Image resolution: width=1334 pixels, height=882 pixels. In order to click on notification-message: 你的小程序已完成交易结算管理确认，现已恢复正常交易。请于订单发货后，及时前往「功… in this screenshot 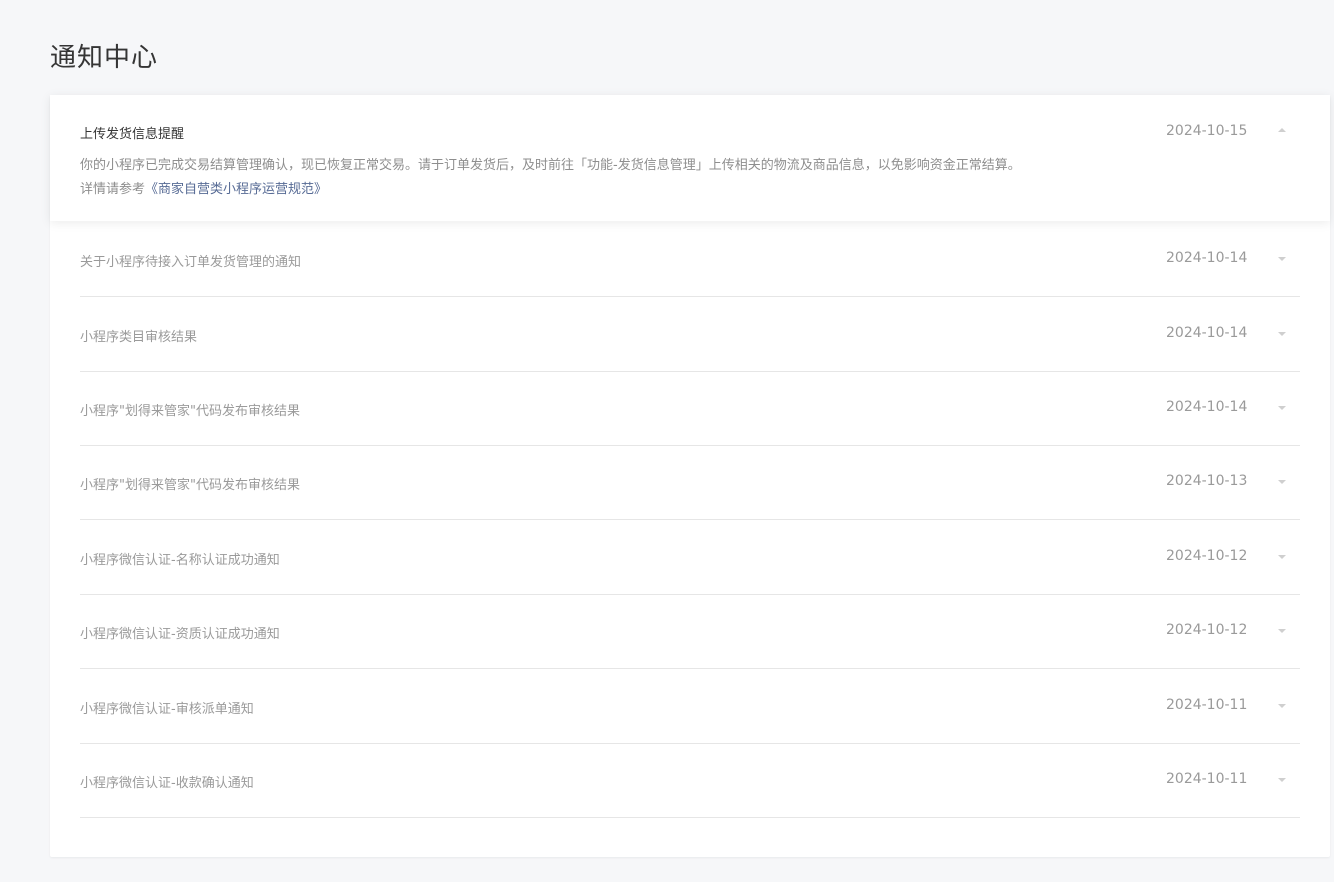, I will do `click(550, 165)`.